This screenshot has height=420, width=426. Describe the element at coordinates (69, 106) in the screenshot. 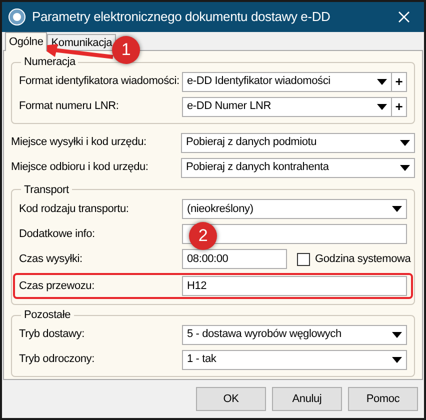

I see `field-label: Format numeru LNR:` at that location.